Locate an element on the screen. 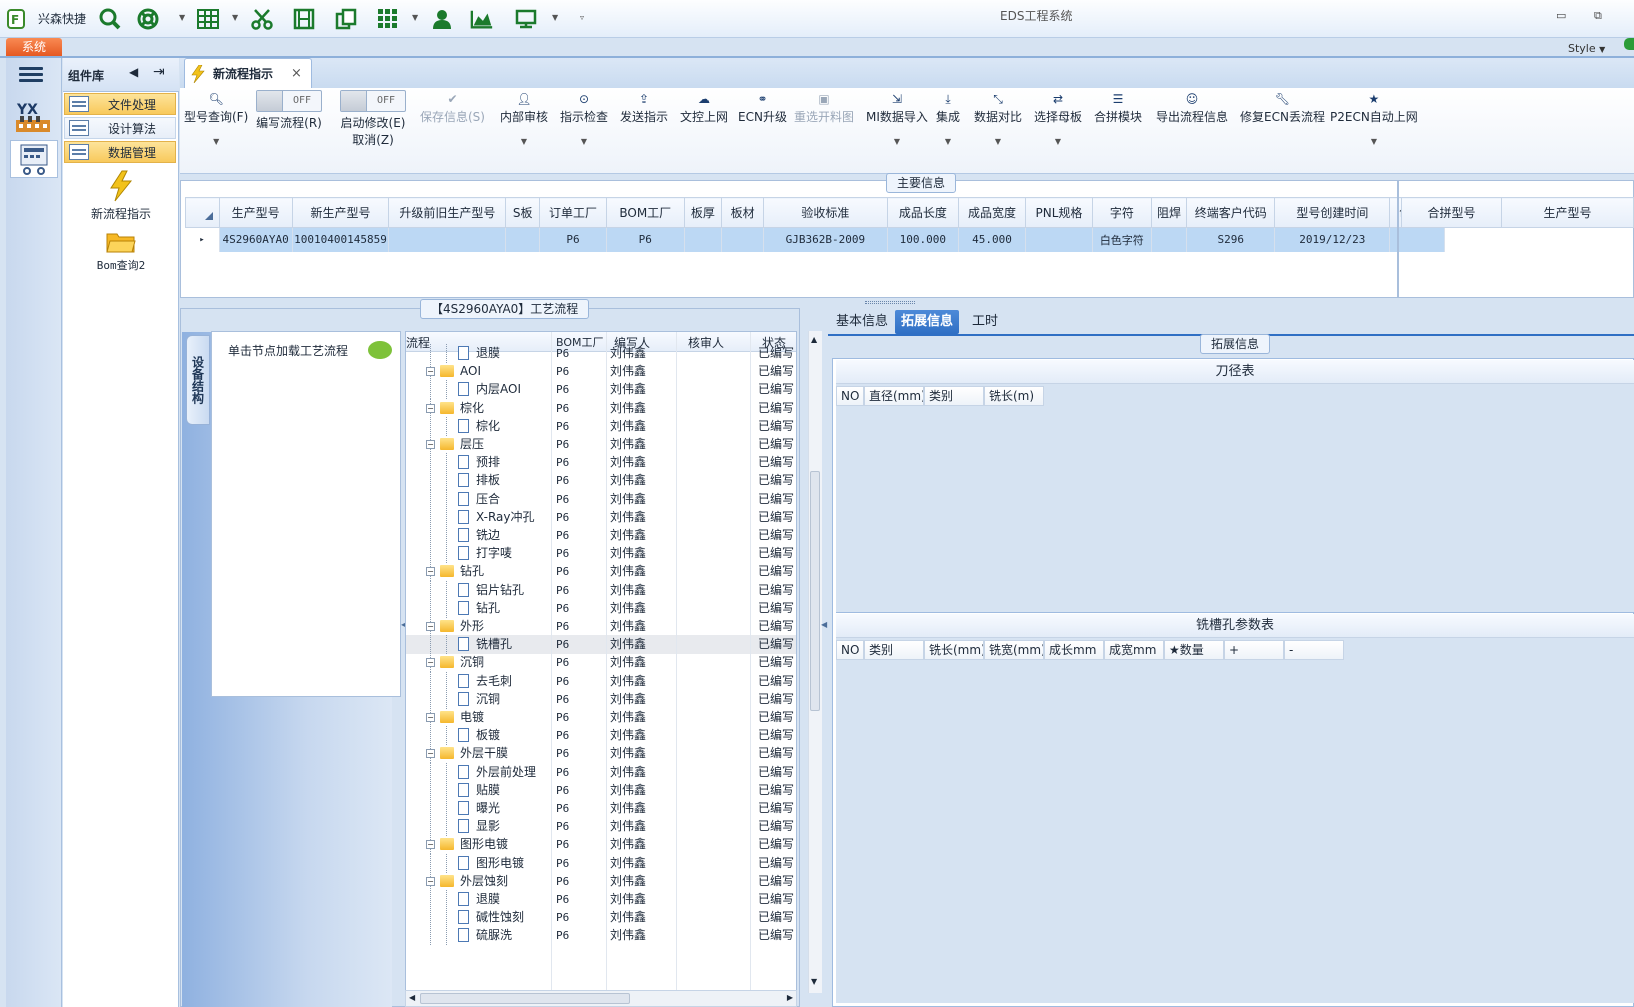 This screenshot has width=1634, height=1007. horizontal-splitter is located at coordinates (907, 303).